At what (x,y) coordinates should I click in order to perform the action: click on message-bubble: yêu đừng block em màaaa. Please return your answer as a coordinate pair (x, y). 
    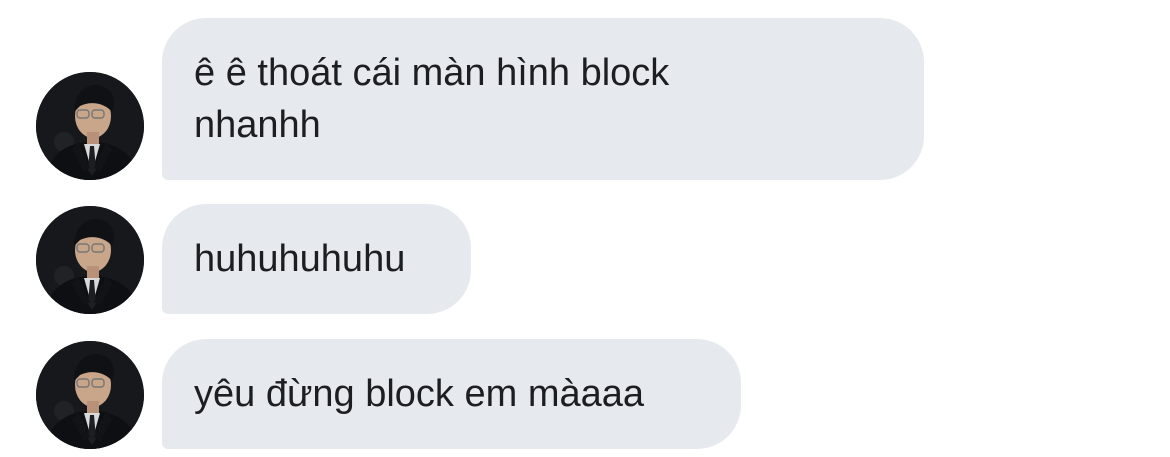
    Looking at the image, I should click on (451, 394).